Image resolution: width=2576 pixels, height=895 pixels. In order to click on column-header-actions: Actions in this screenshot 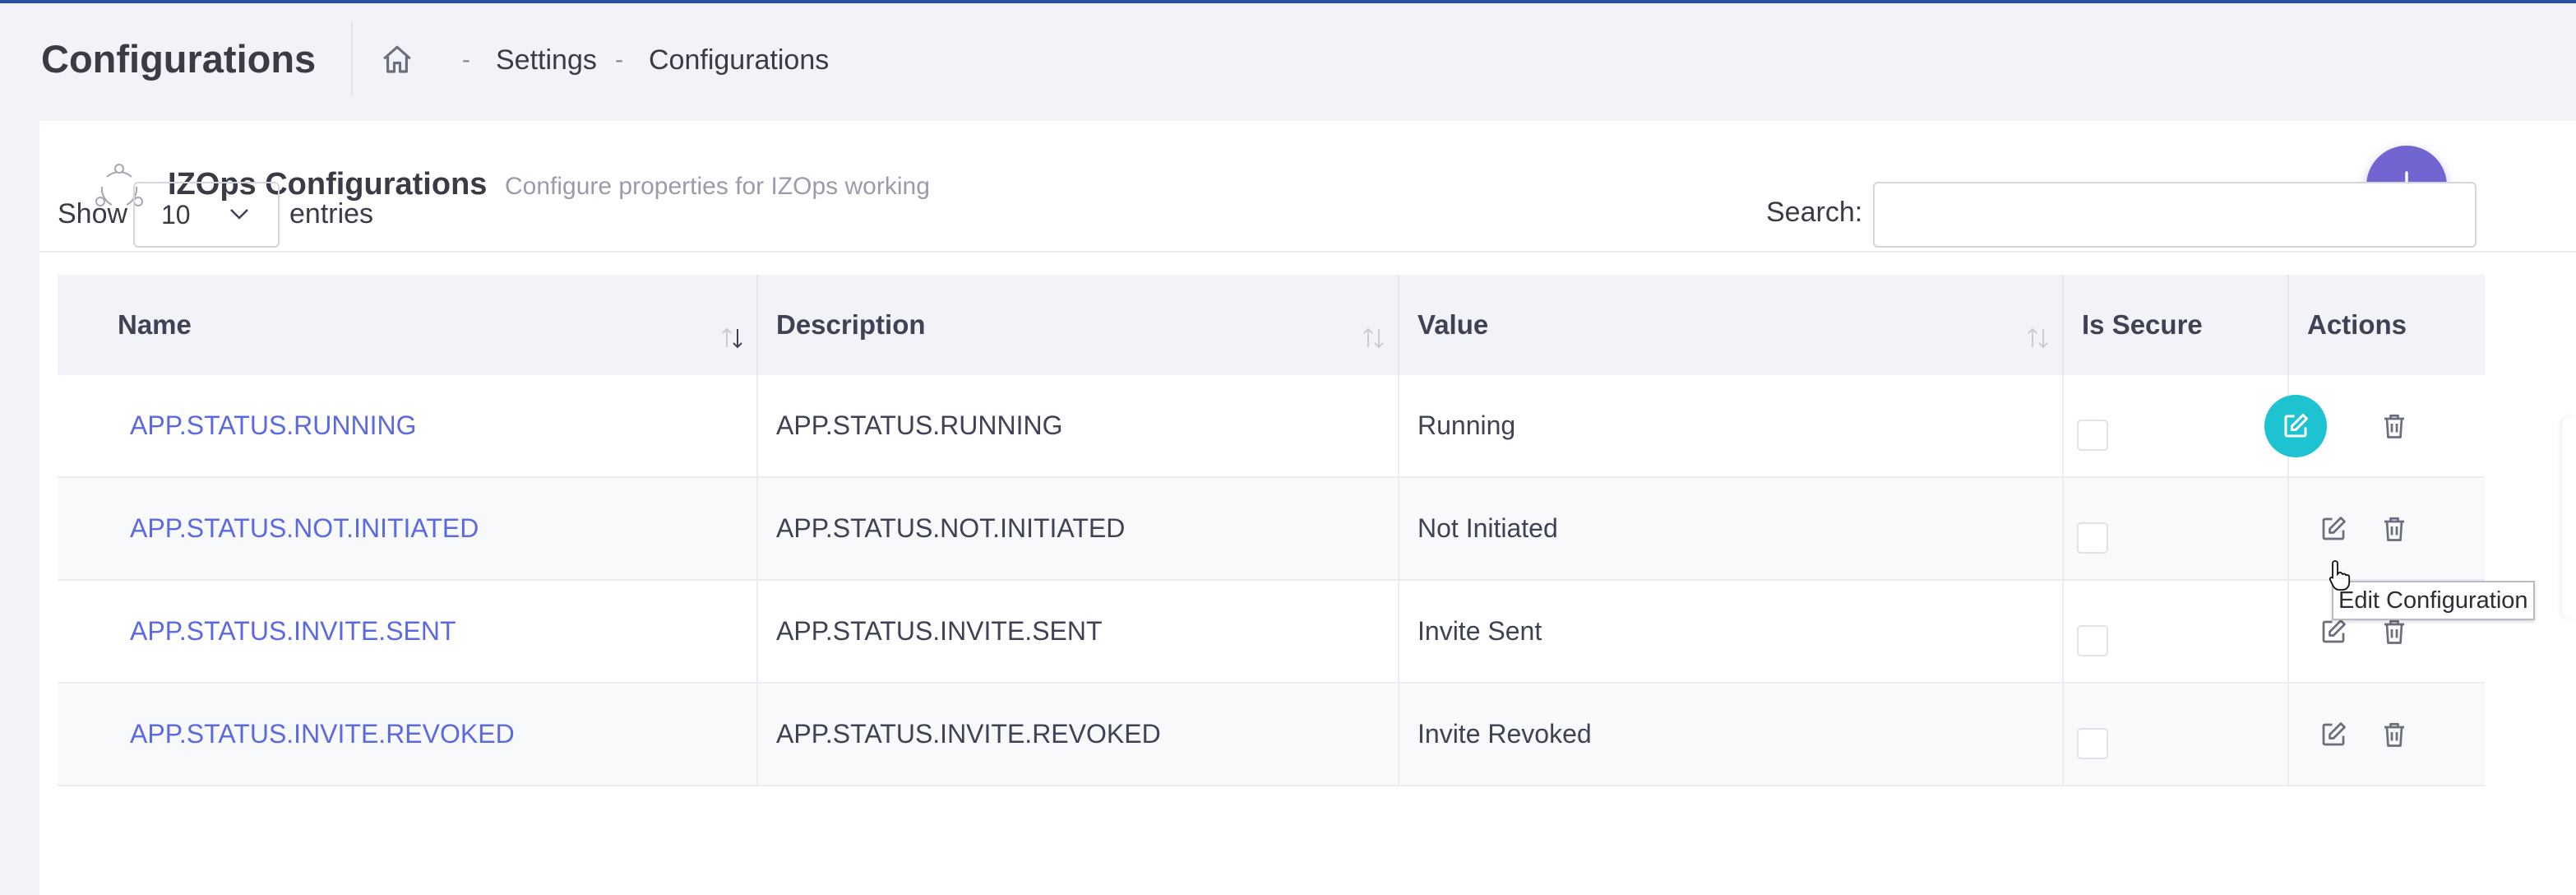, I will do `click(2357, 324)`.